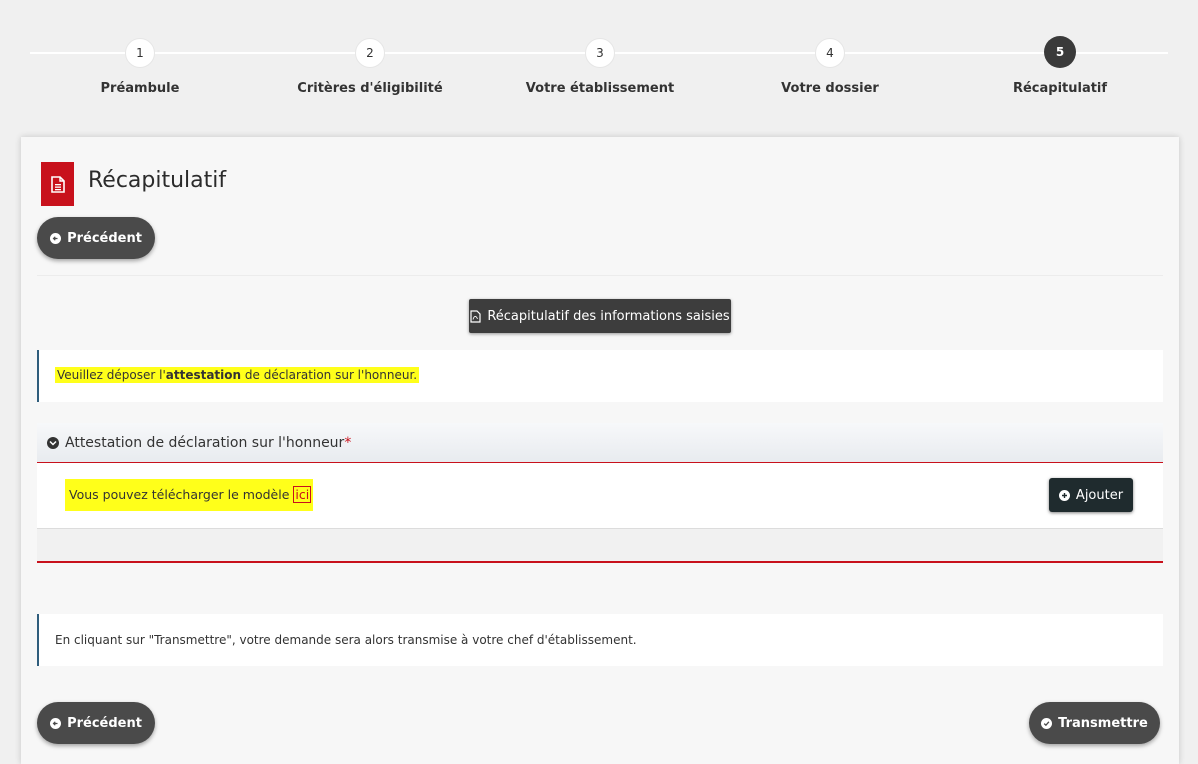 Image resolution: width=1198 pixels, height=764 pixels. I want to click on required-mark: *, so click(348, 442).